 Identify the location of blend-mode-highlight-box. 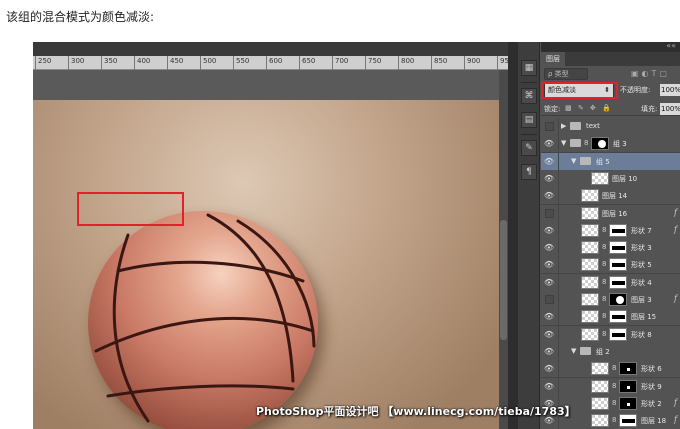
(579, 90).